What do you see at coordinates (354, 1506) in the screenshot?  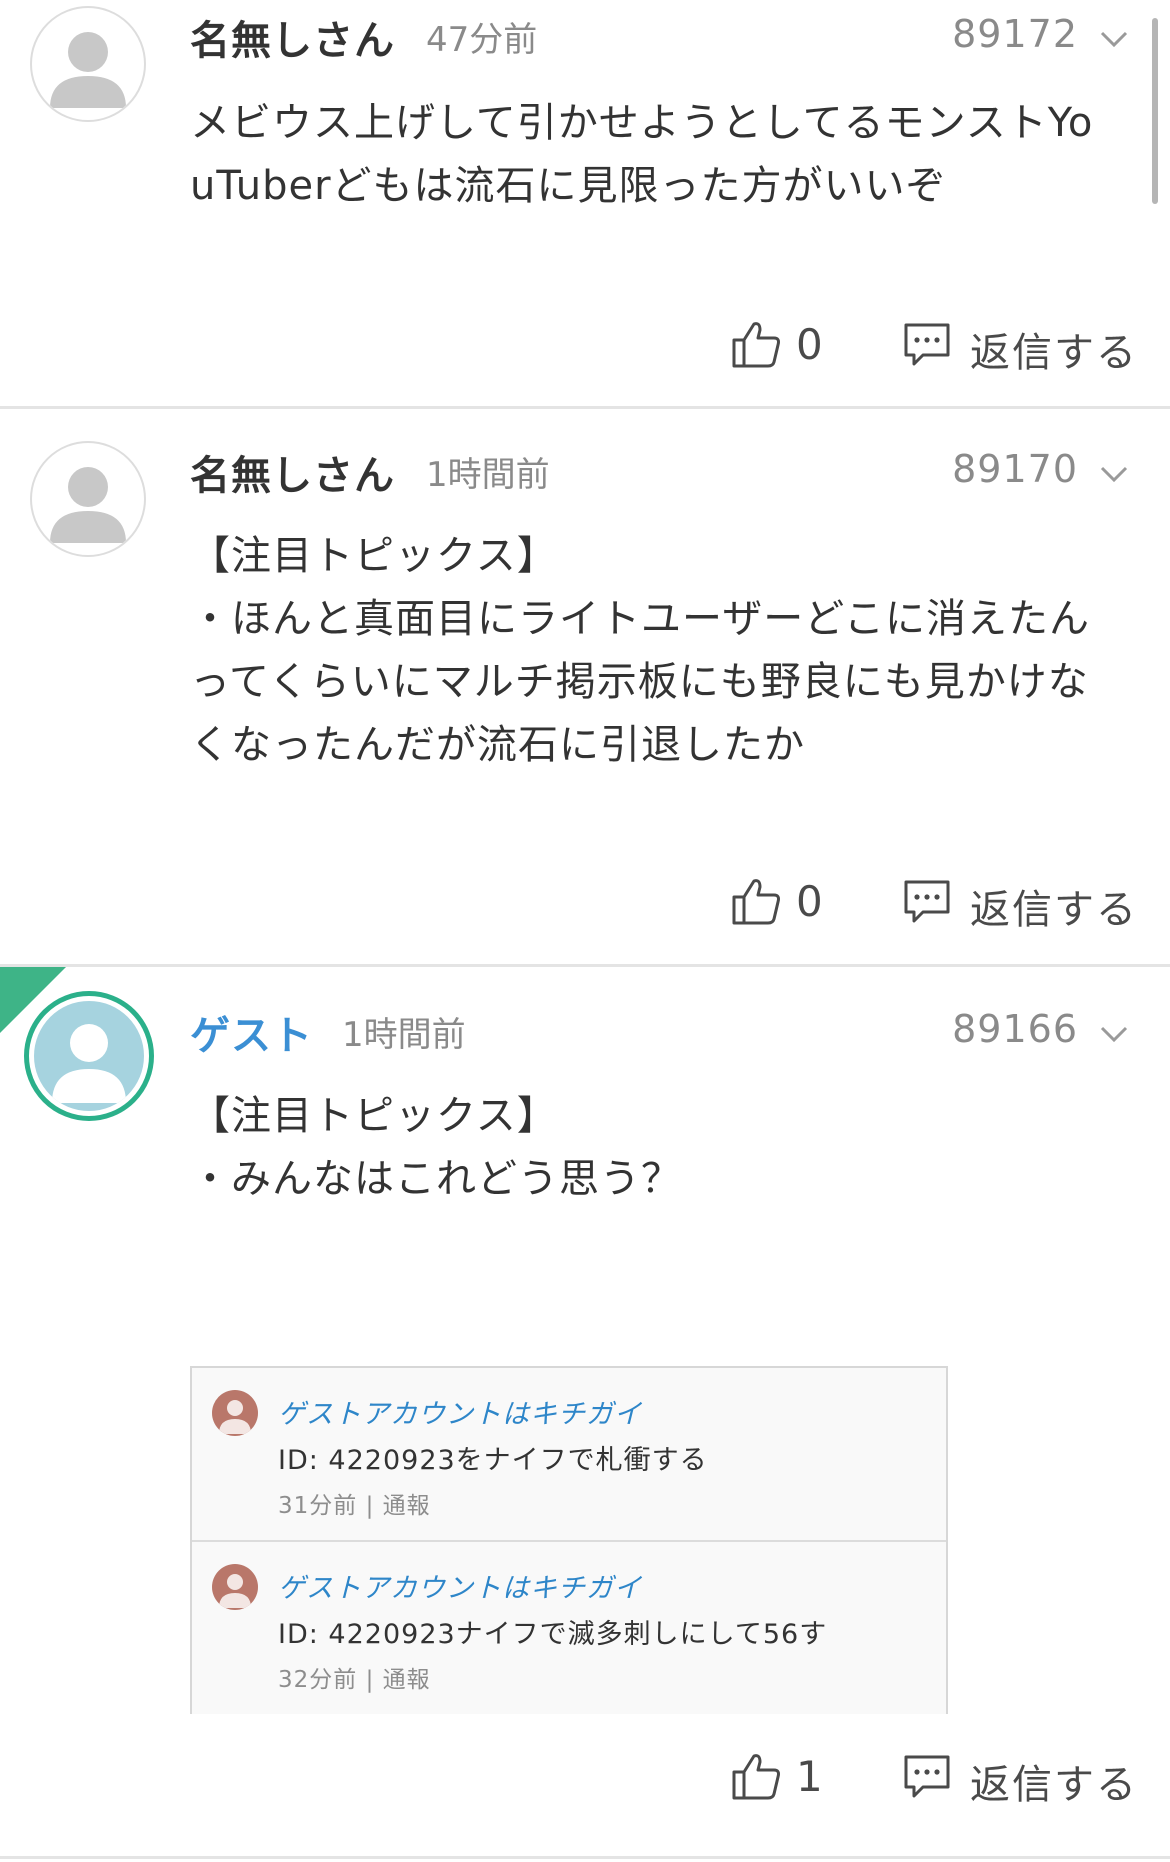 I see `embedded-meta: 31分前 | 通報` at bounding box center [354, 1506].